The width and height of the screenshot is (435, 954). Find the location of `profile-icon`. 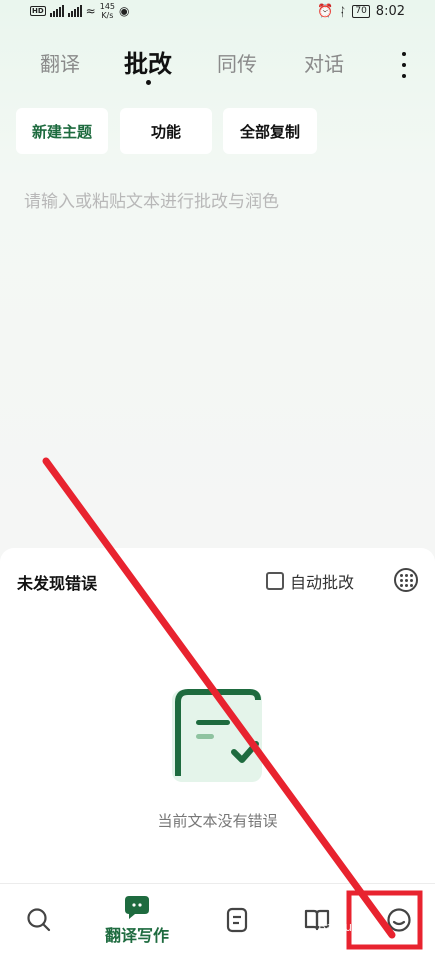

profile-icon is located at coordinates (399, 919).